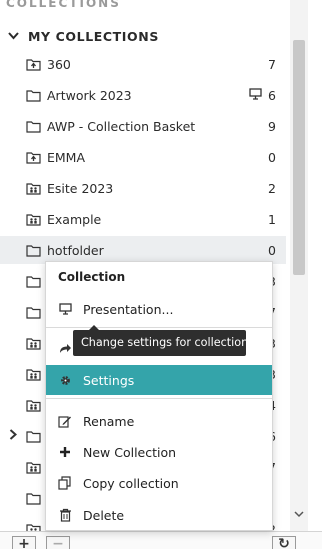  I want to click on menu-item-label: Settings, so click(109, 380).